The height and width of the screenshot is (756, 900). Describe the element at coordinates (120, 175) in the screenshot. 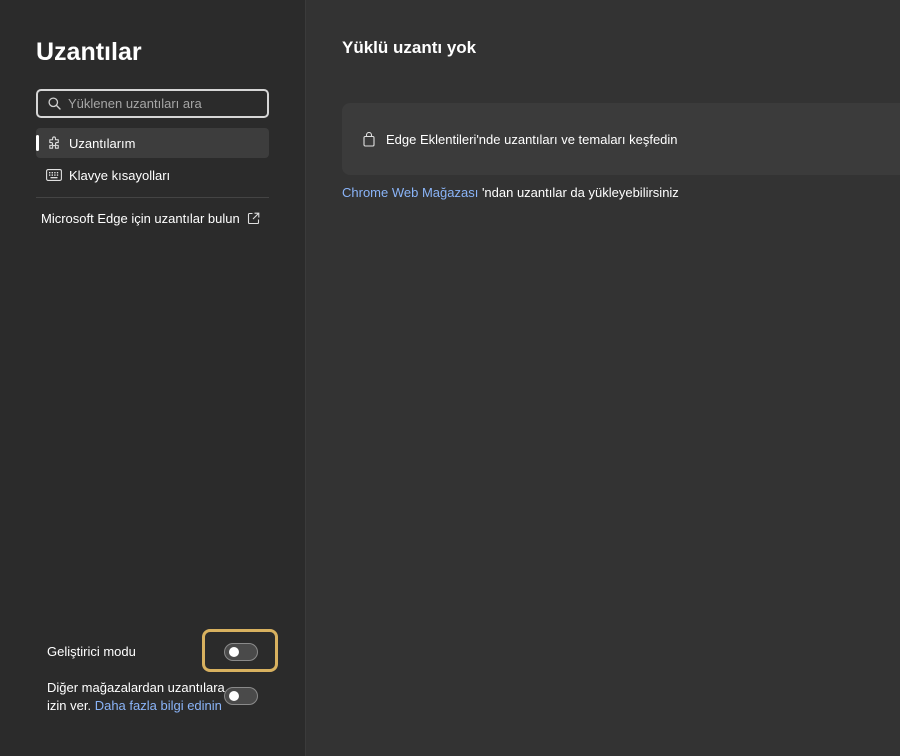

I see `sidebar-item-label: Klavye kısayolları` at that location.